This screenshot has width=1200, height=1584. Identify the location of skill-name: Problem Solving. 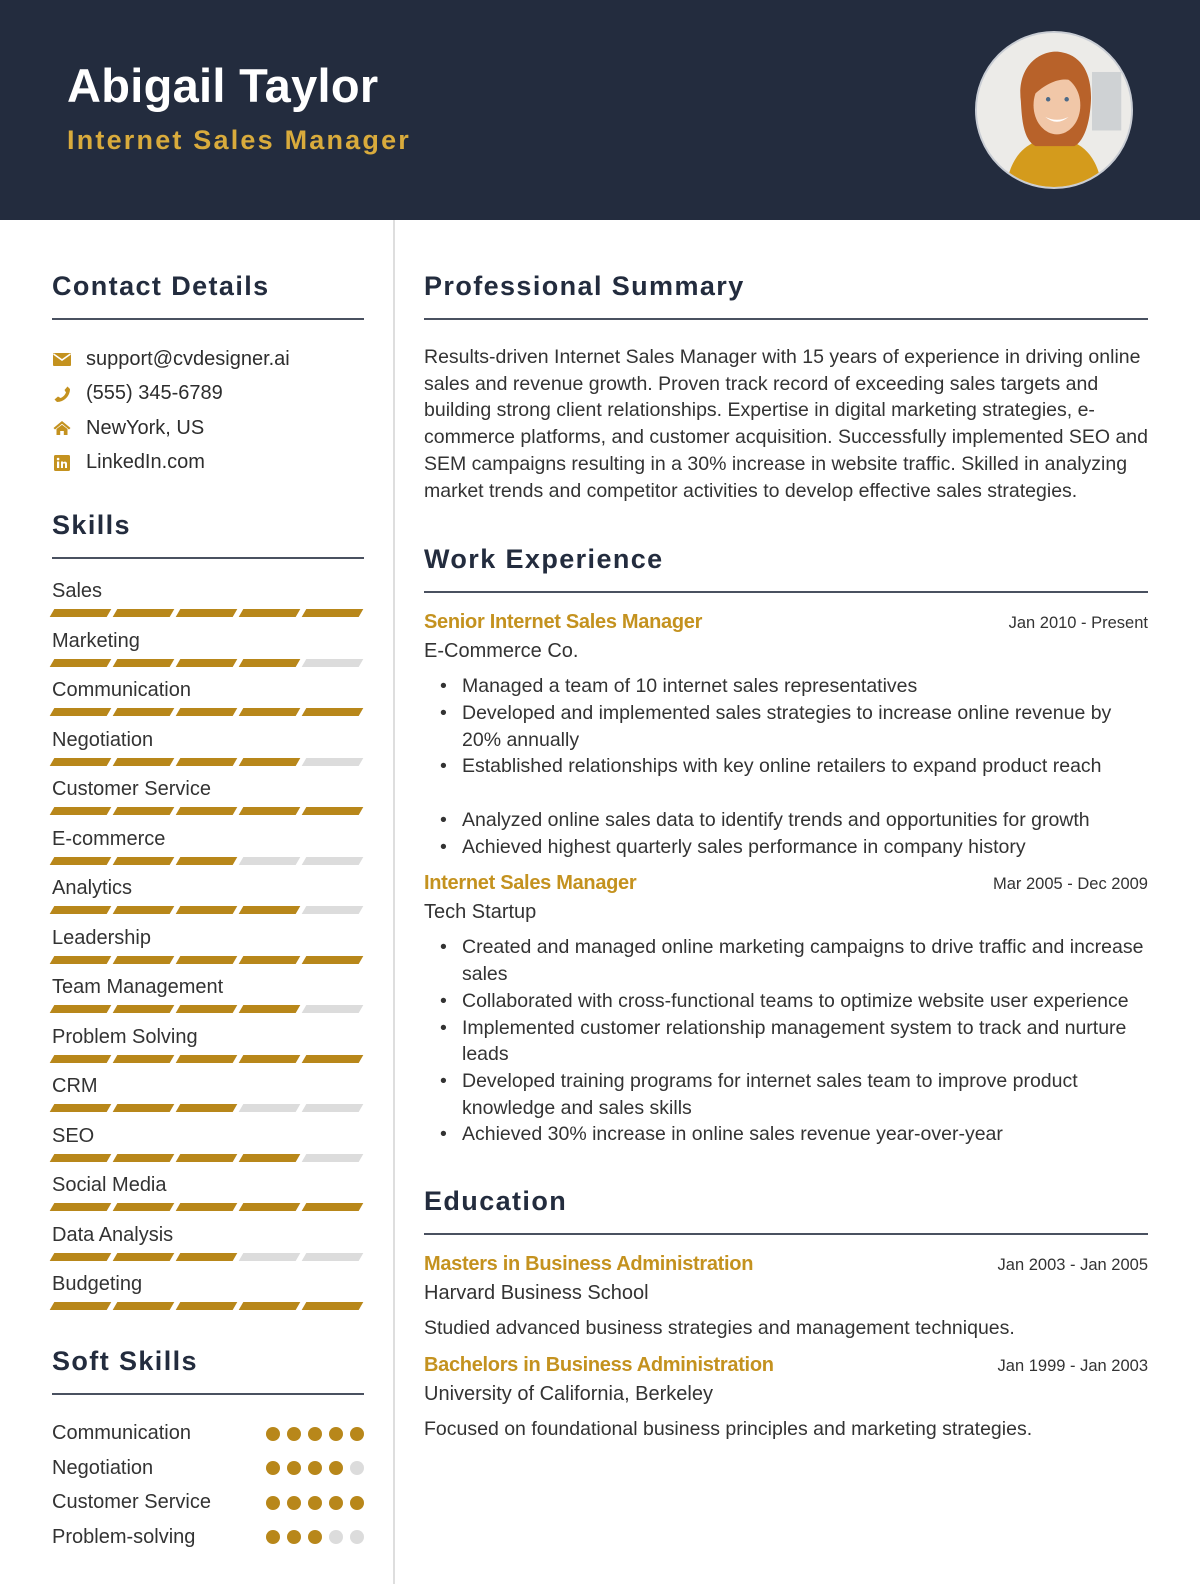
(125, 1036).